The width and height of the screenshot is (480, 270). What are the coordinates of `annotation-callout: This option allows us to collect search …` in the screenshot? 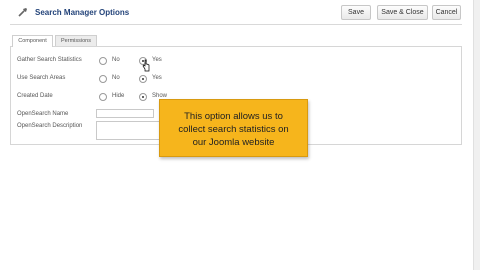 It's located at (233, 128).